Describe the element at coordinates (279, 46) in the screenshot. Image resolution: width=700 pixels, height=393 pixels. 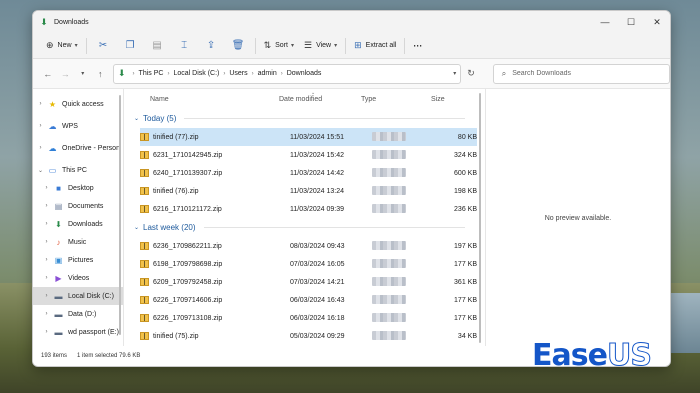
I see `sort-button: ⇅ Sort ▾` at that location.